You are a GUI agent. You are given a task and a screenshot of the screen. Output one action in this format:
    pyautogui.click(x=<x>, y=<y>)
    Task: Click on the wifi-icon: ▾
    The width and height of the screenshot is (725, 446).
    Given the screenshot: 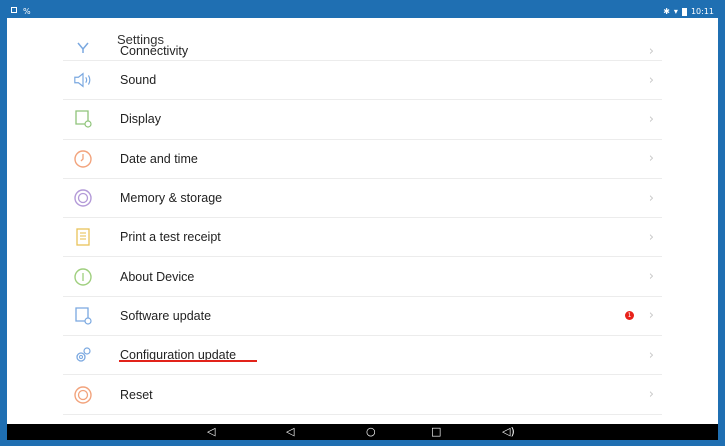 What is the action you would take?
    pyautogui.click(x=675, y=11)
    